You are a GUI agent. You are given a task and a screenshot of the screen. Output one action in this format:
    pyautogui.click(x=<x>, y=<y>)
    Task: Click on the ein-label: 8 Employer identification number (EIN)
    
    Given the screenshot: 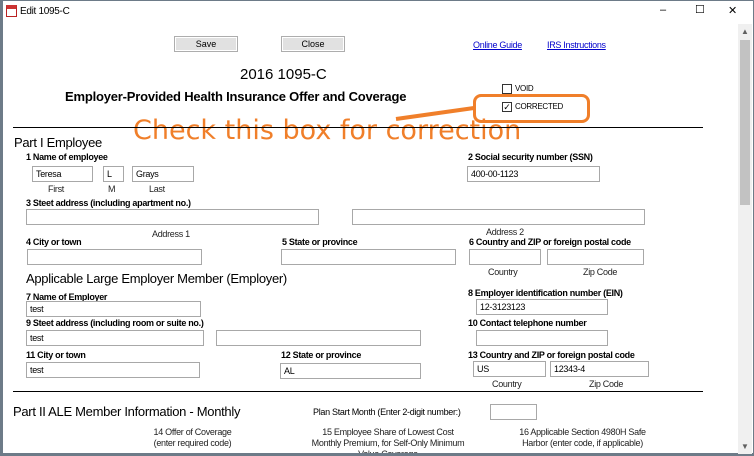 What is the action you would take?
    pyautogui.click(x=545, y=293)
    